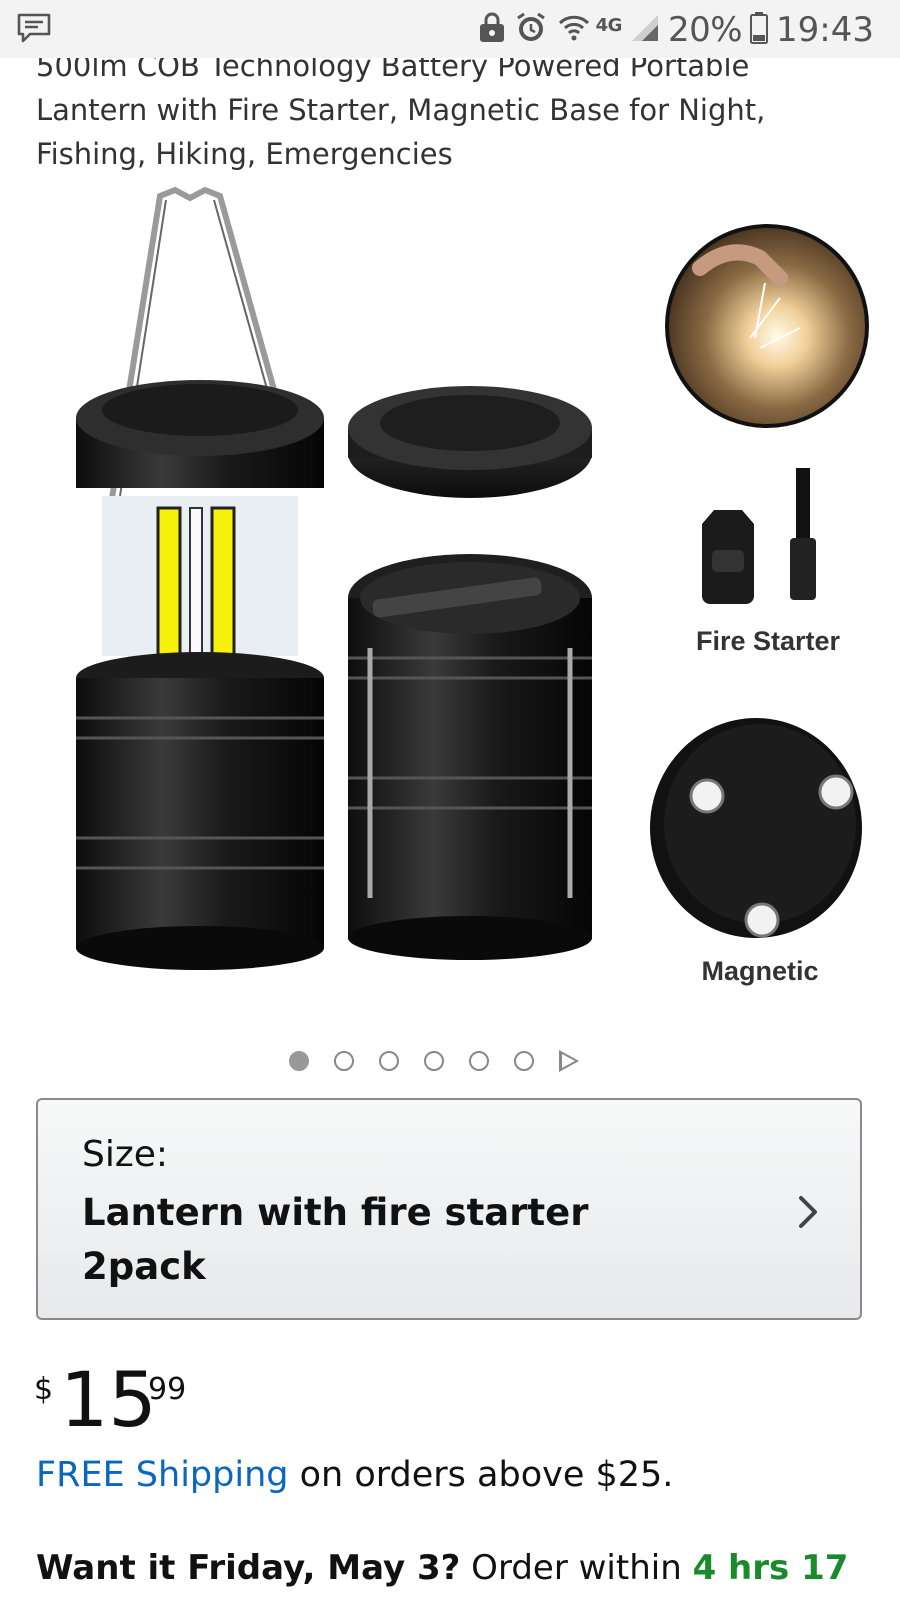 The image size is (900, 1600). Describe the element at coordinates (108, 1399) in the screenshot. I see `price-whole: 15` at that location.